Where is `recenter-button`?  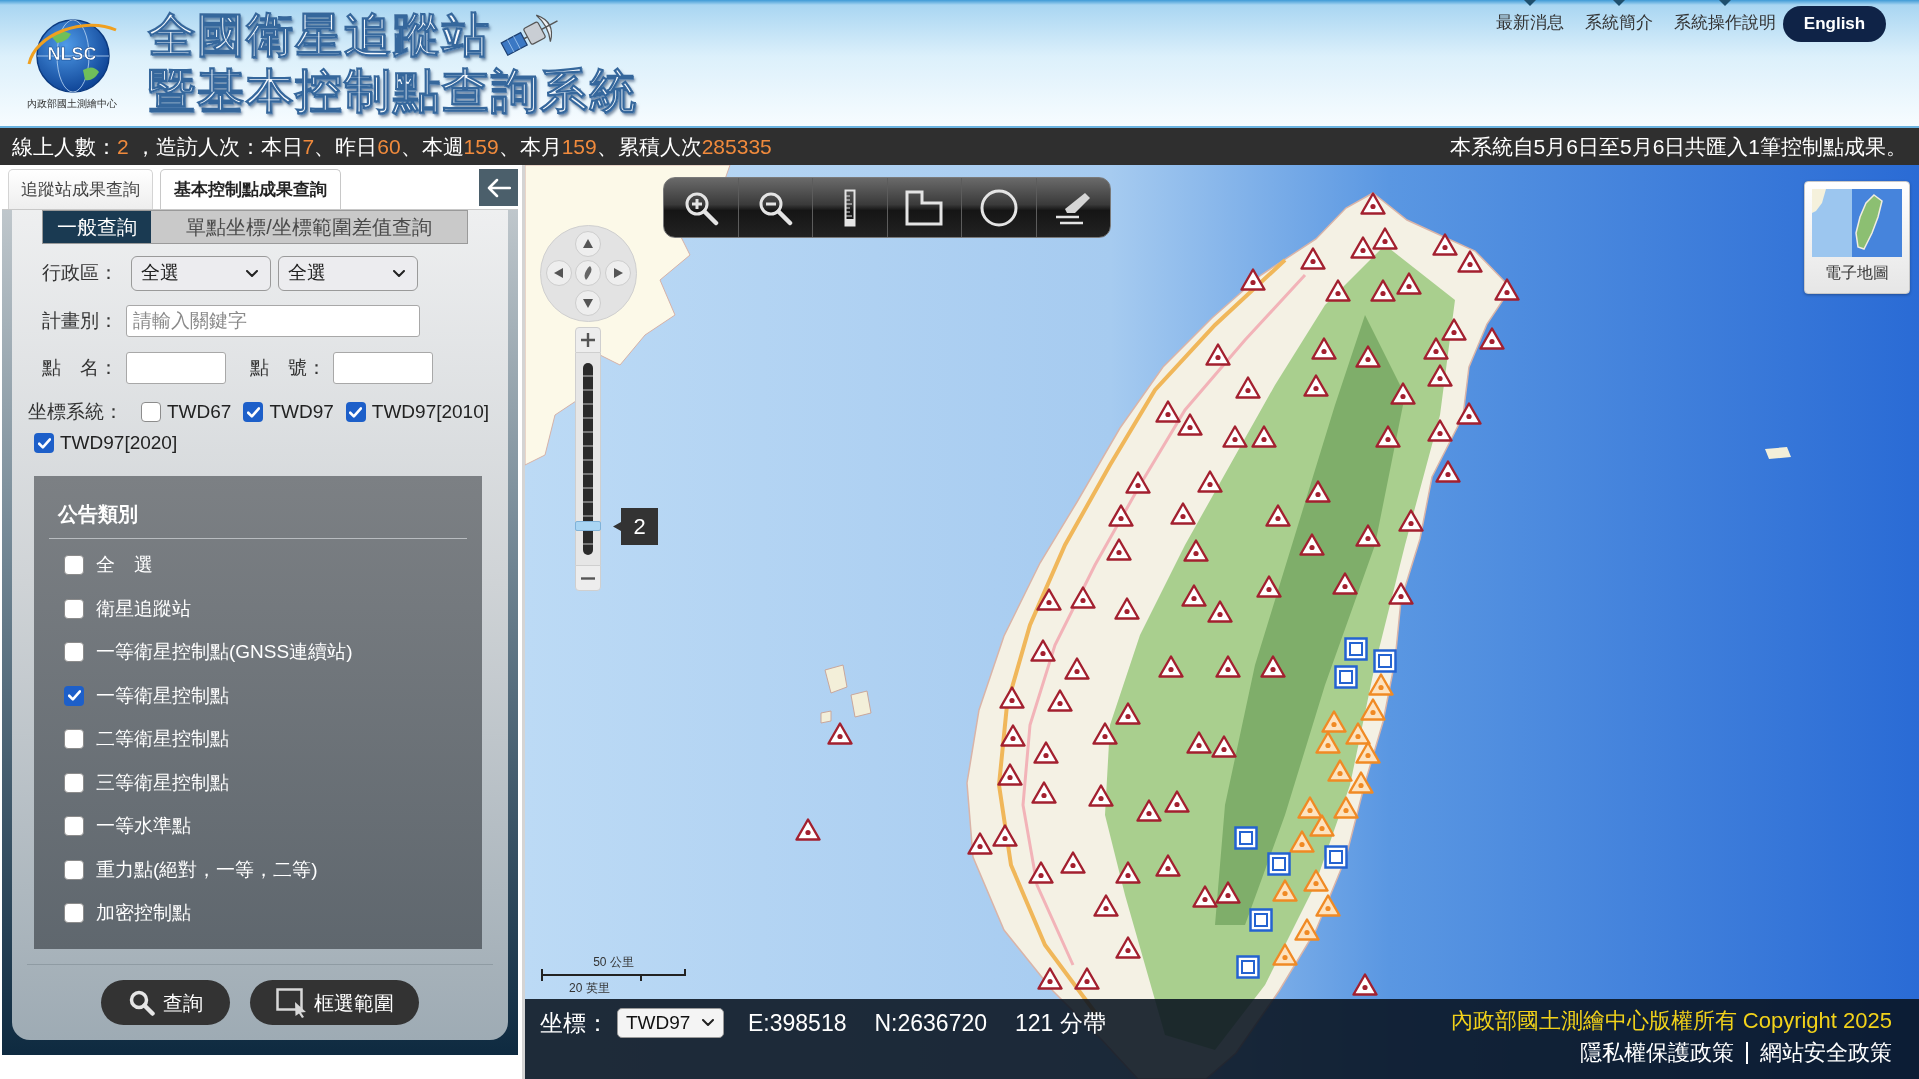
recenter-button is located at coordinates (588, 273).